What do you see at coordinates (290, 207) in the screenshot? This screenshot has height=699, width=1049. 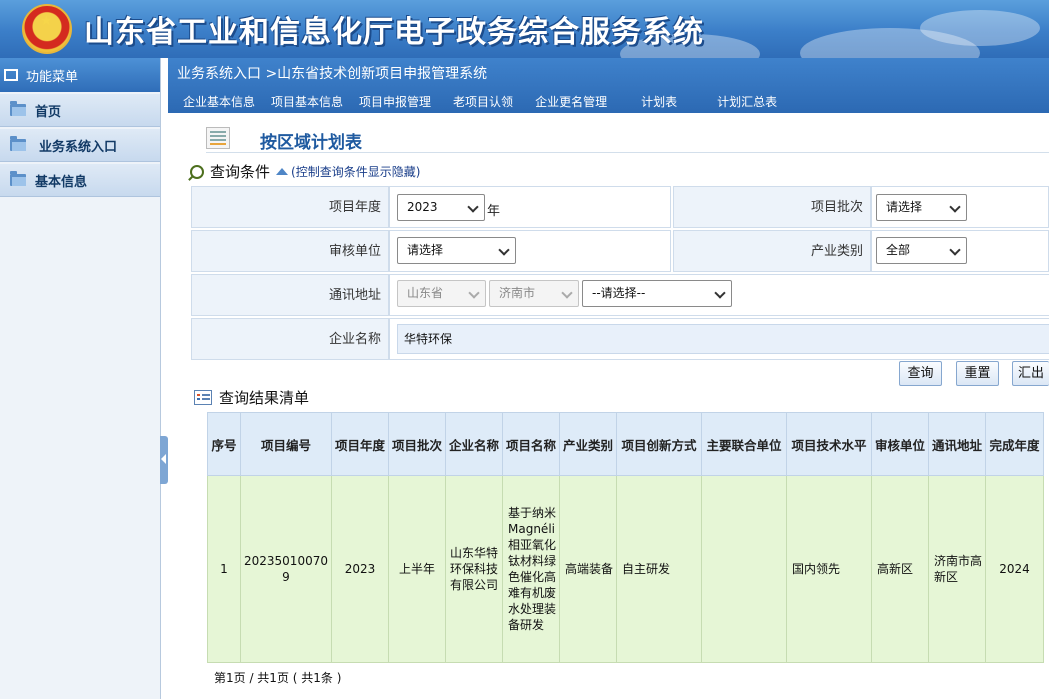 I see `year-label: 项目年度` at bounding box center [290, 207].